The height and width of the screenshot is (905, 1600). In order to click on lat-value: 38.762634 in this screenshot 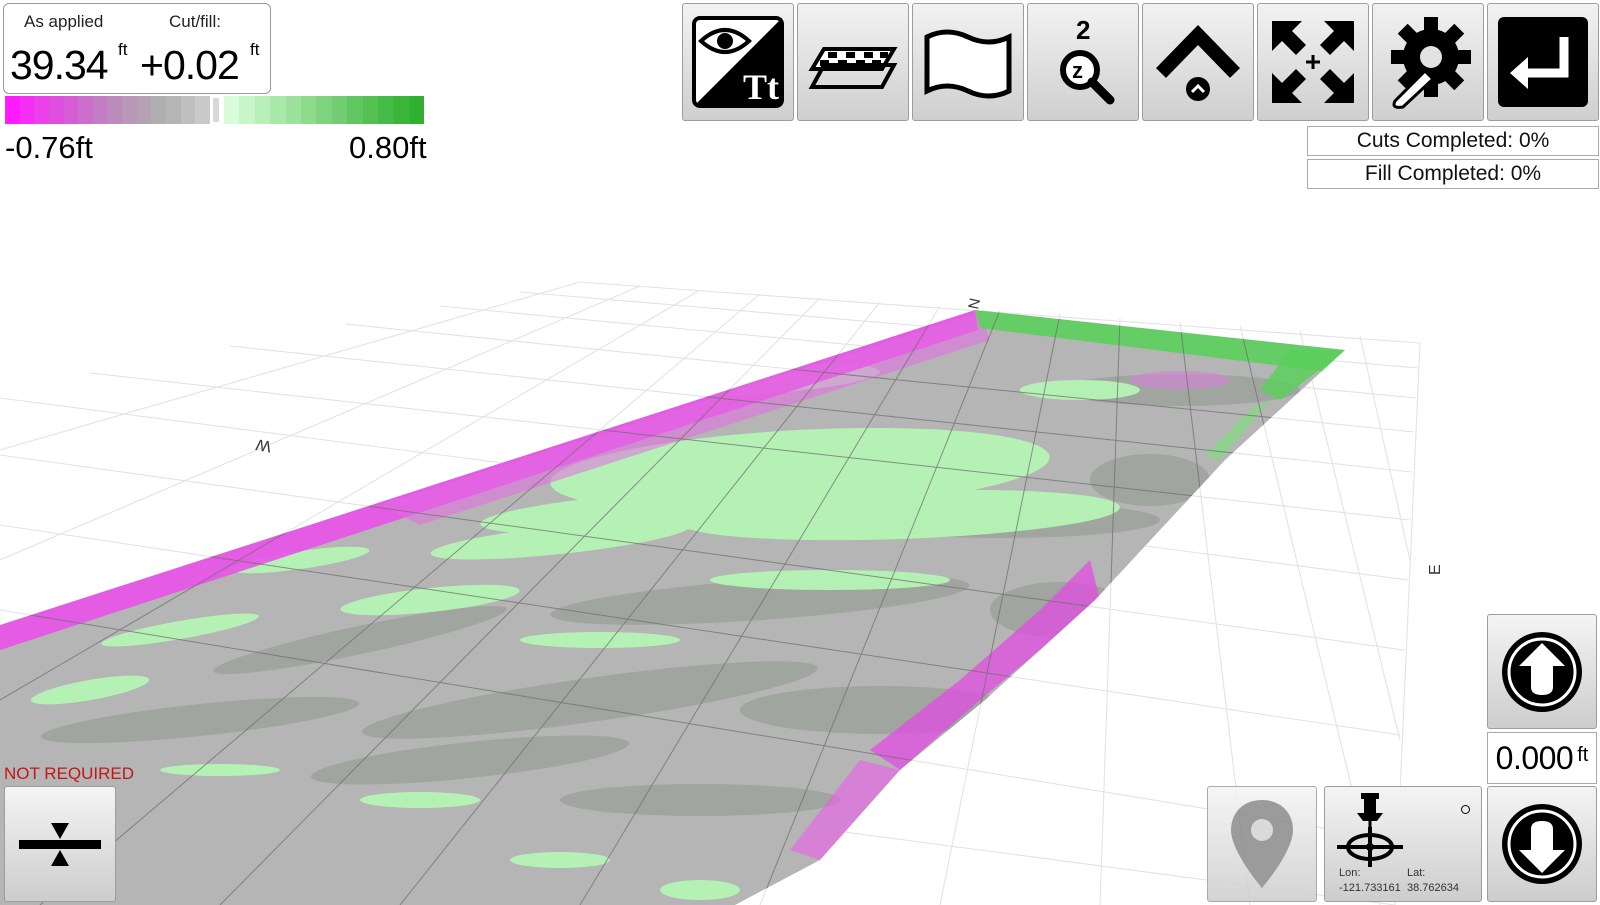, I will do `click(1433, 888)`.